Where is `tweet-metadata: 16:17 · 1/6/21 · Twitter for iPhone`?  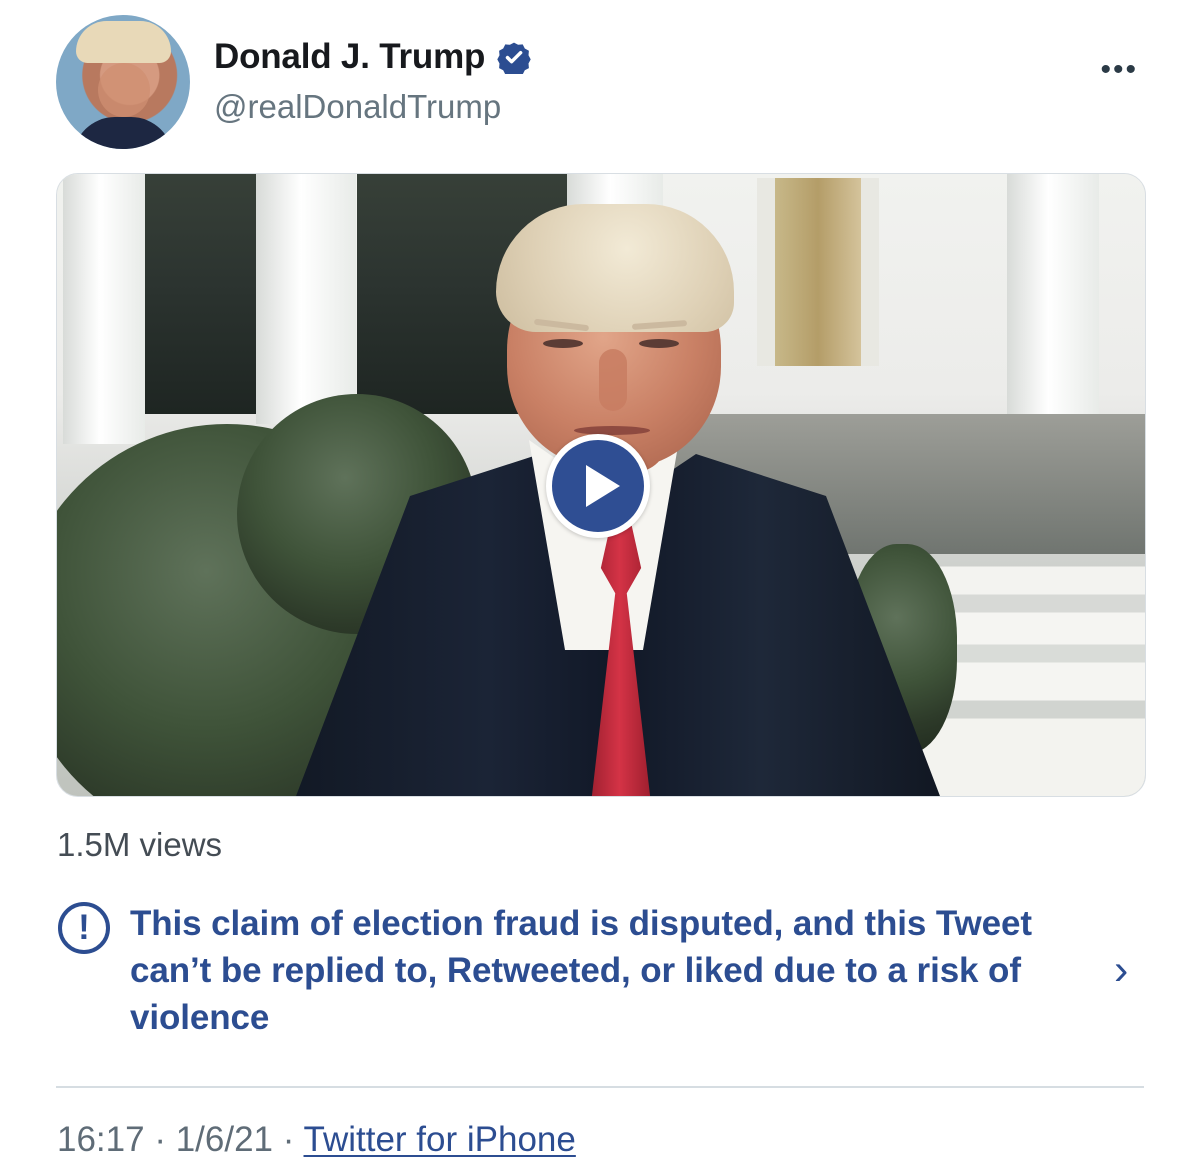 tweet-metadata: 16:17 · 1/6/21 · Twitter for iPhone is located at coordinates (316, 1140).